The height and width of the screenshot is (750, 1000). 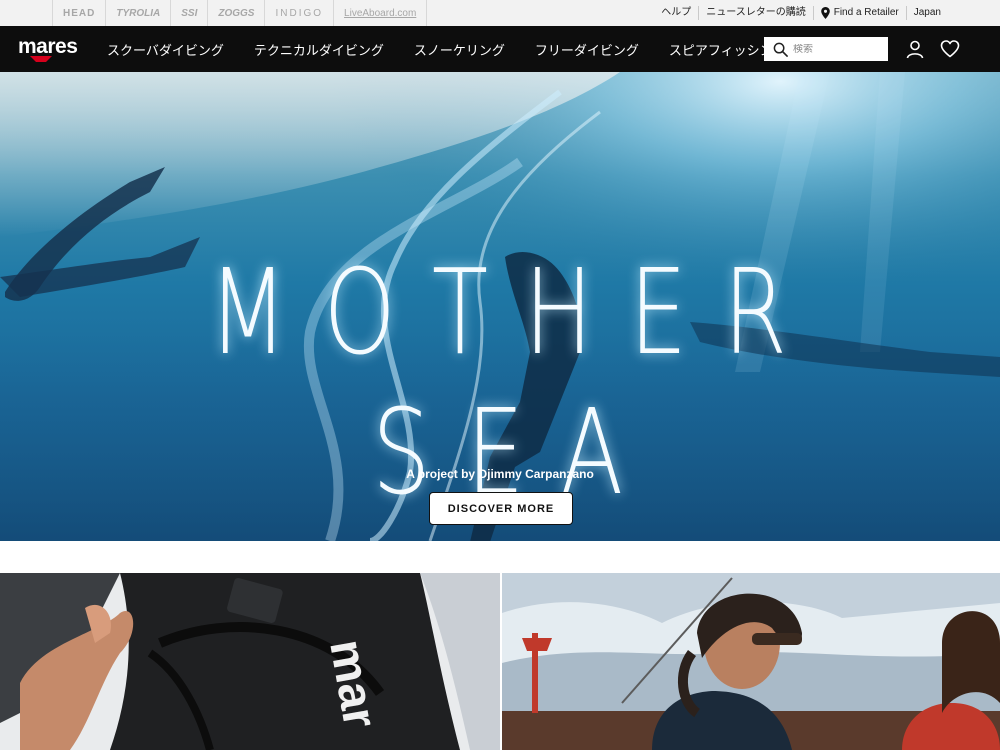 What do you see at coordinates (825, 13) in the screenshot?
I see `map-pin-icon` at bounding box center [825, 13].